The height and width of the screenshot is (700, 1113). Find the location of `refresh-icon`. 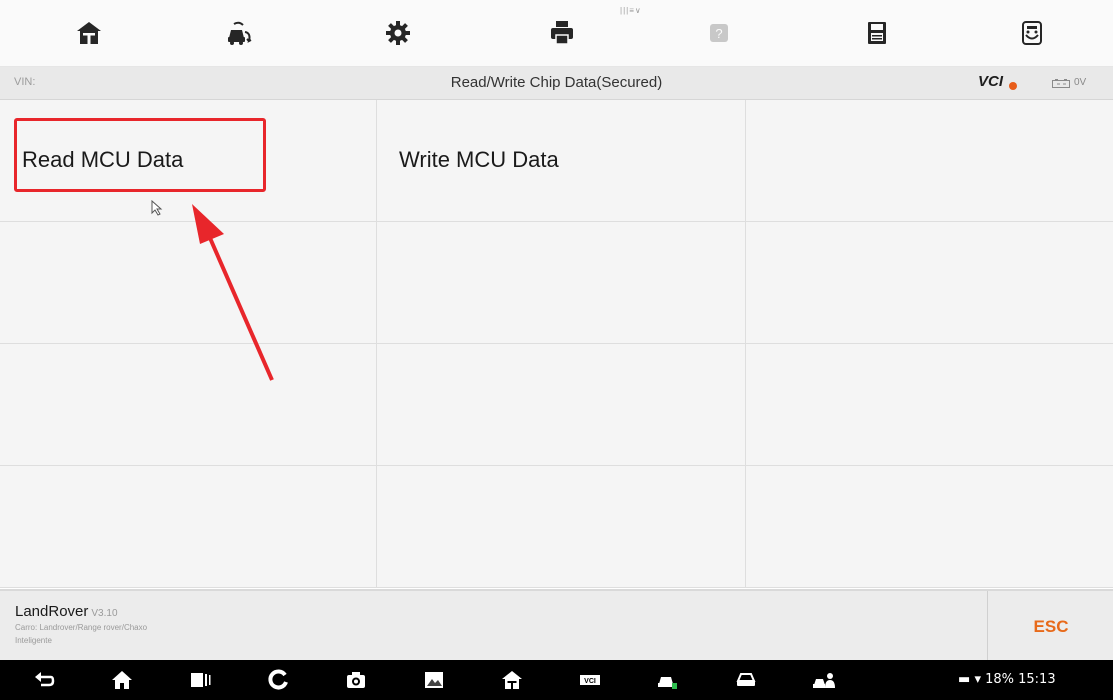

refresh-icon is located at coordinates (278, 679).